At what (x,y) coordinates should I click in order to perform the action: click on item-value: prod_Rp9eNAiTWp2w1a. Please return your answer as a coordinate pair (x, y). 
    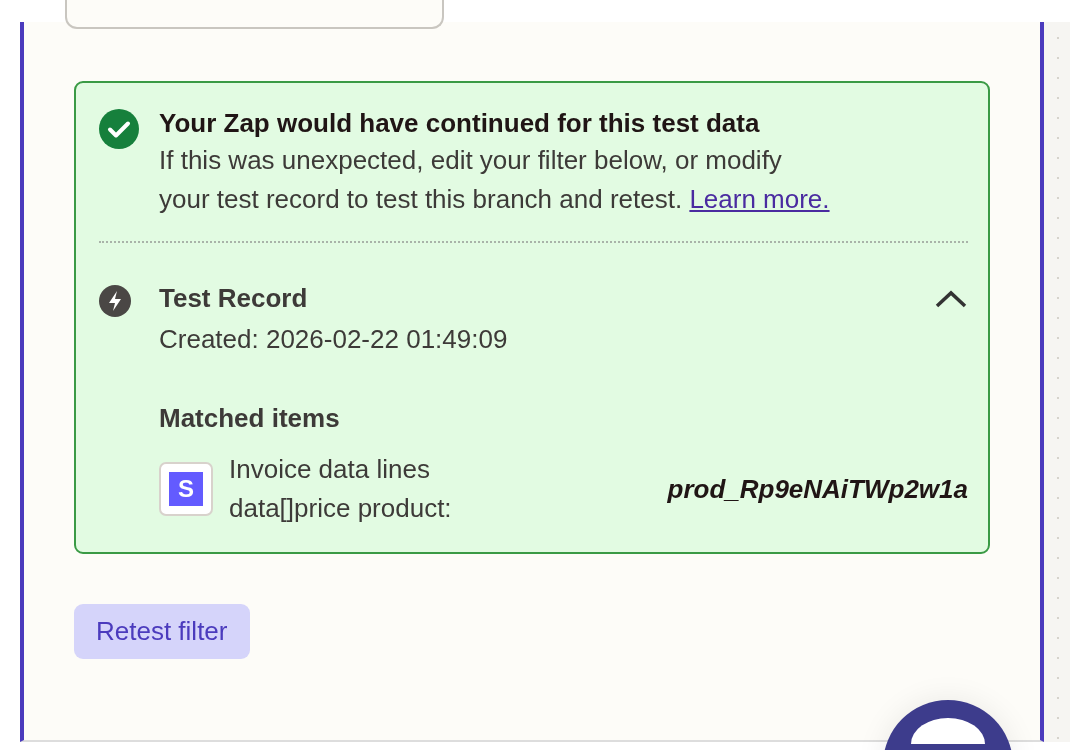
    Looking at the image, I should click on (817, 489).